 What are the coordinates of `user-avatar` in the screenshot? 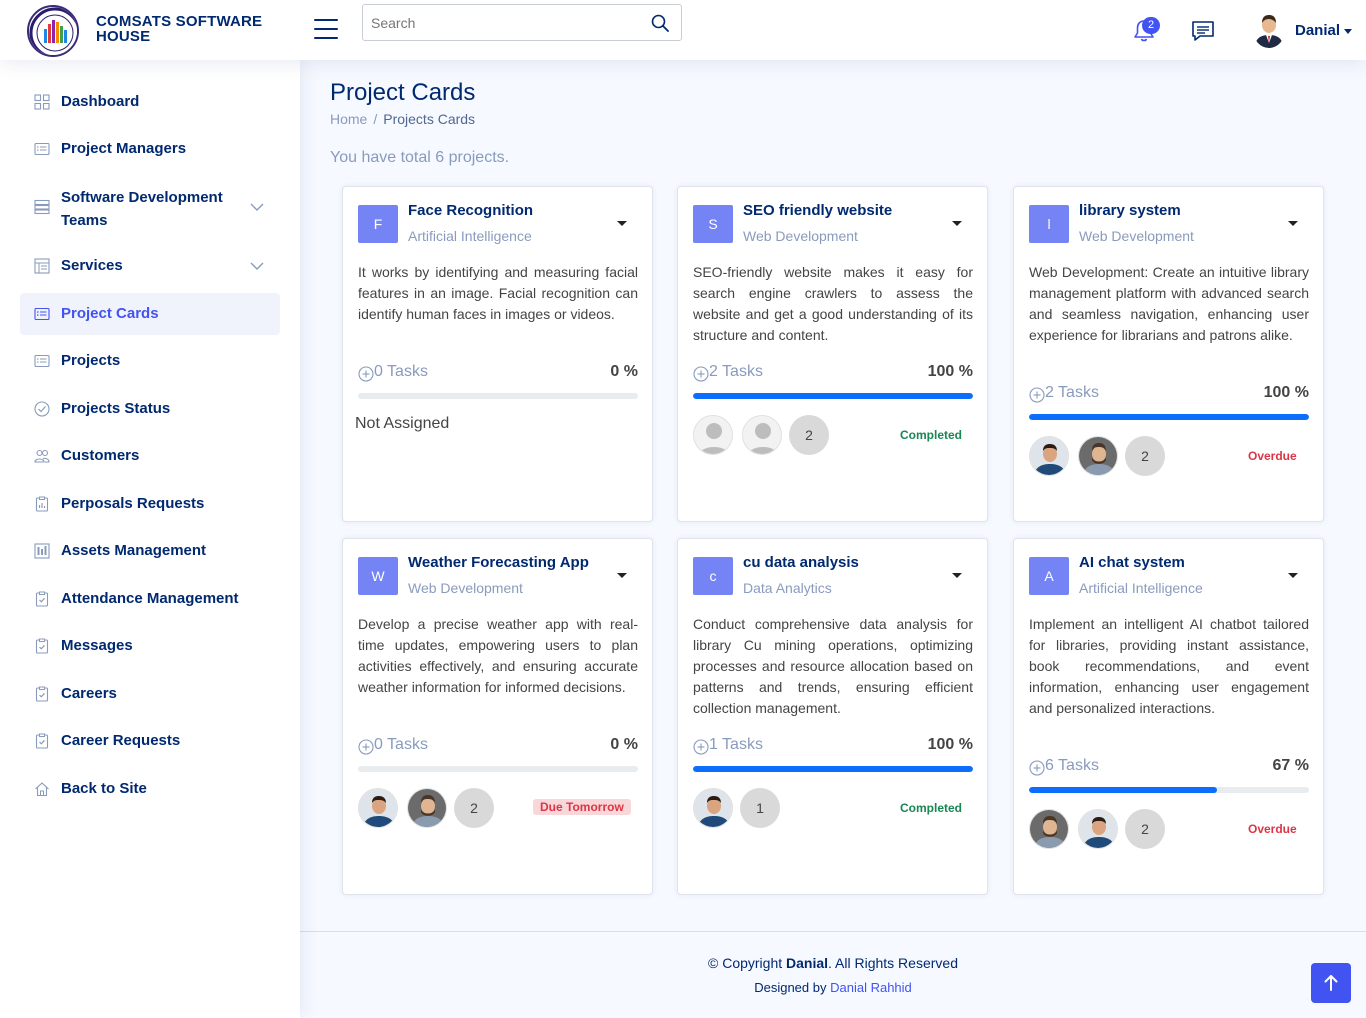 It's located at (1269, 30).